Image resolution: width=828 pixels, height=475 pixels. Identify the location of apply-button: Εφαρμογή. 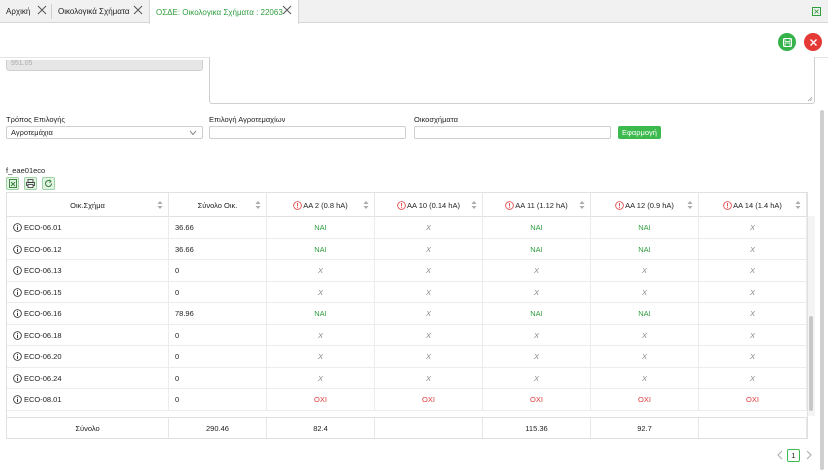
(639, 132).